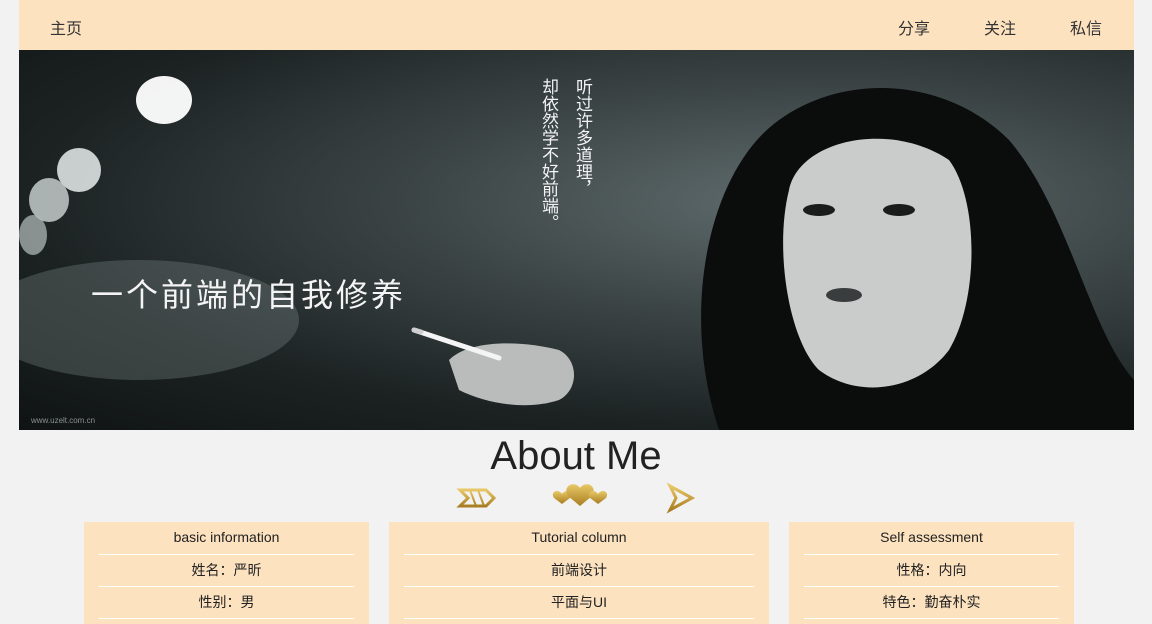  Describe the element at coordinates (579, 570) in the screenshot. I see `card-row-link: 前端设计` at that location.